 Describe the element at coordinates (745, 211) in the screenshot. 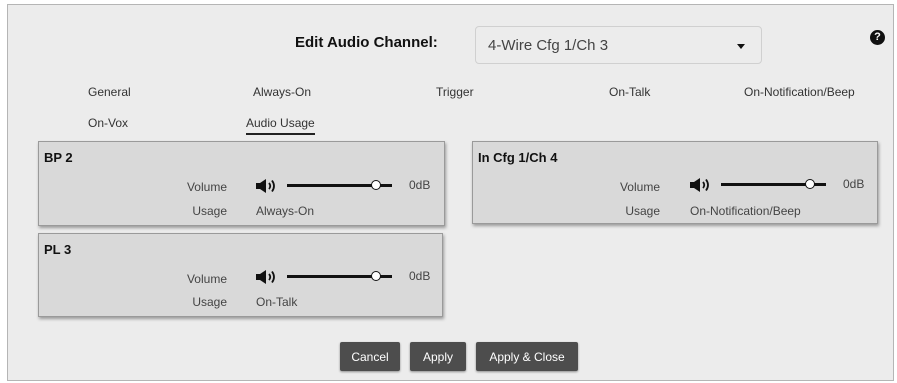

I see `usage-value: On-Notification/Beep` at that location.